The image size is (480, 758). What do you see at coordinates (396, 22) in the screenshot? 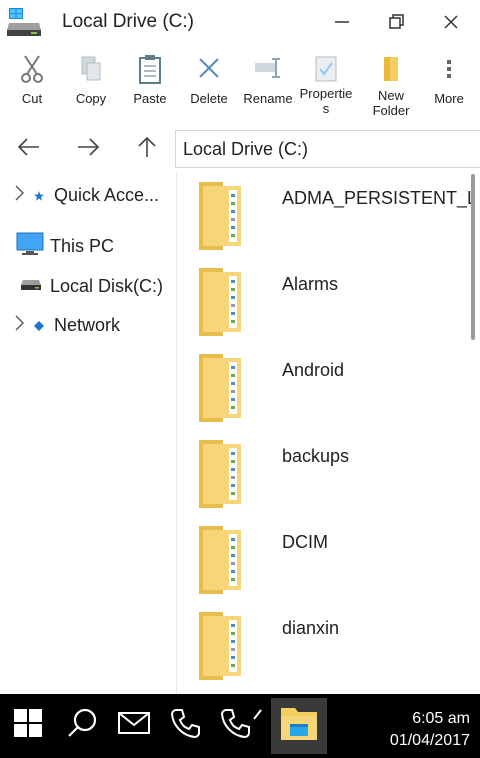
I see `restore-button` at bounding box center [396, 22].